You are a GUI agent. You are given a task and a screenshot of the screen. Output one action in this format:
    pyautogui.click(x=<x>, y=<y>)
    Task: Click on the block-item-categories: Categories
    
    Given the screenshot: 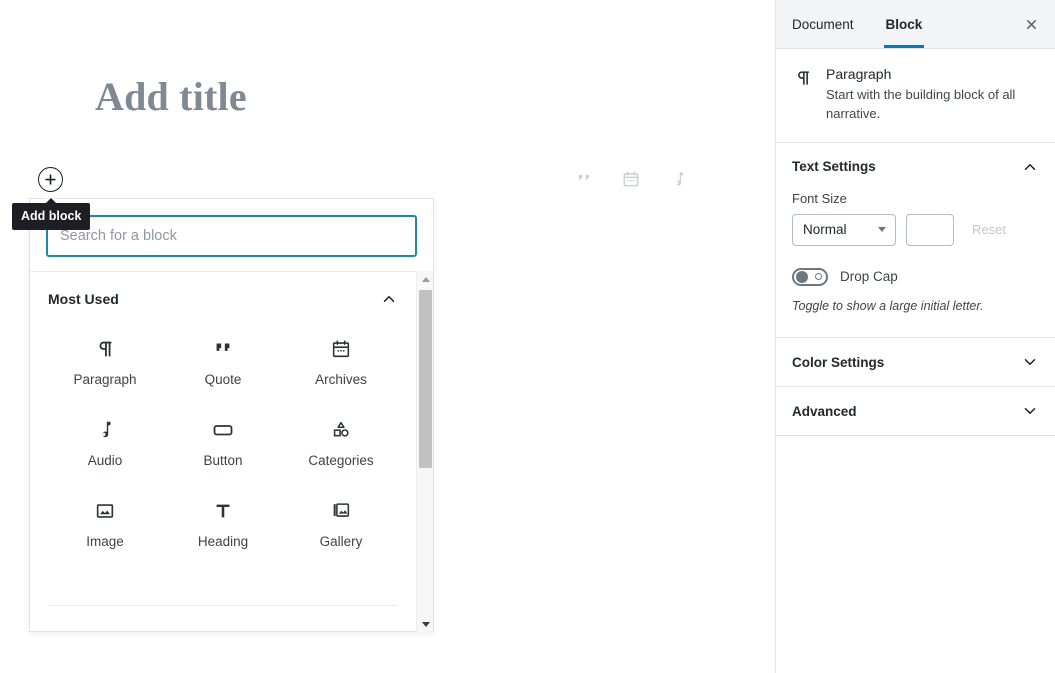 What is the action you would take?
    pyautogui.click(x=341, y=440)
    